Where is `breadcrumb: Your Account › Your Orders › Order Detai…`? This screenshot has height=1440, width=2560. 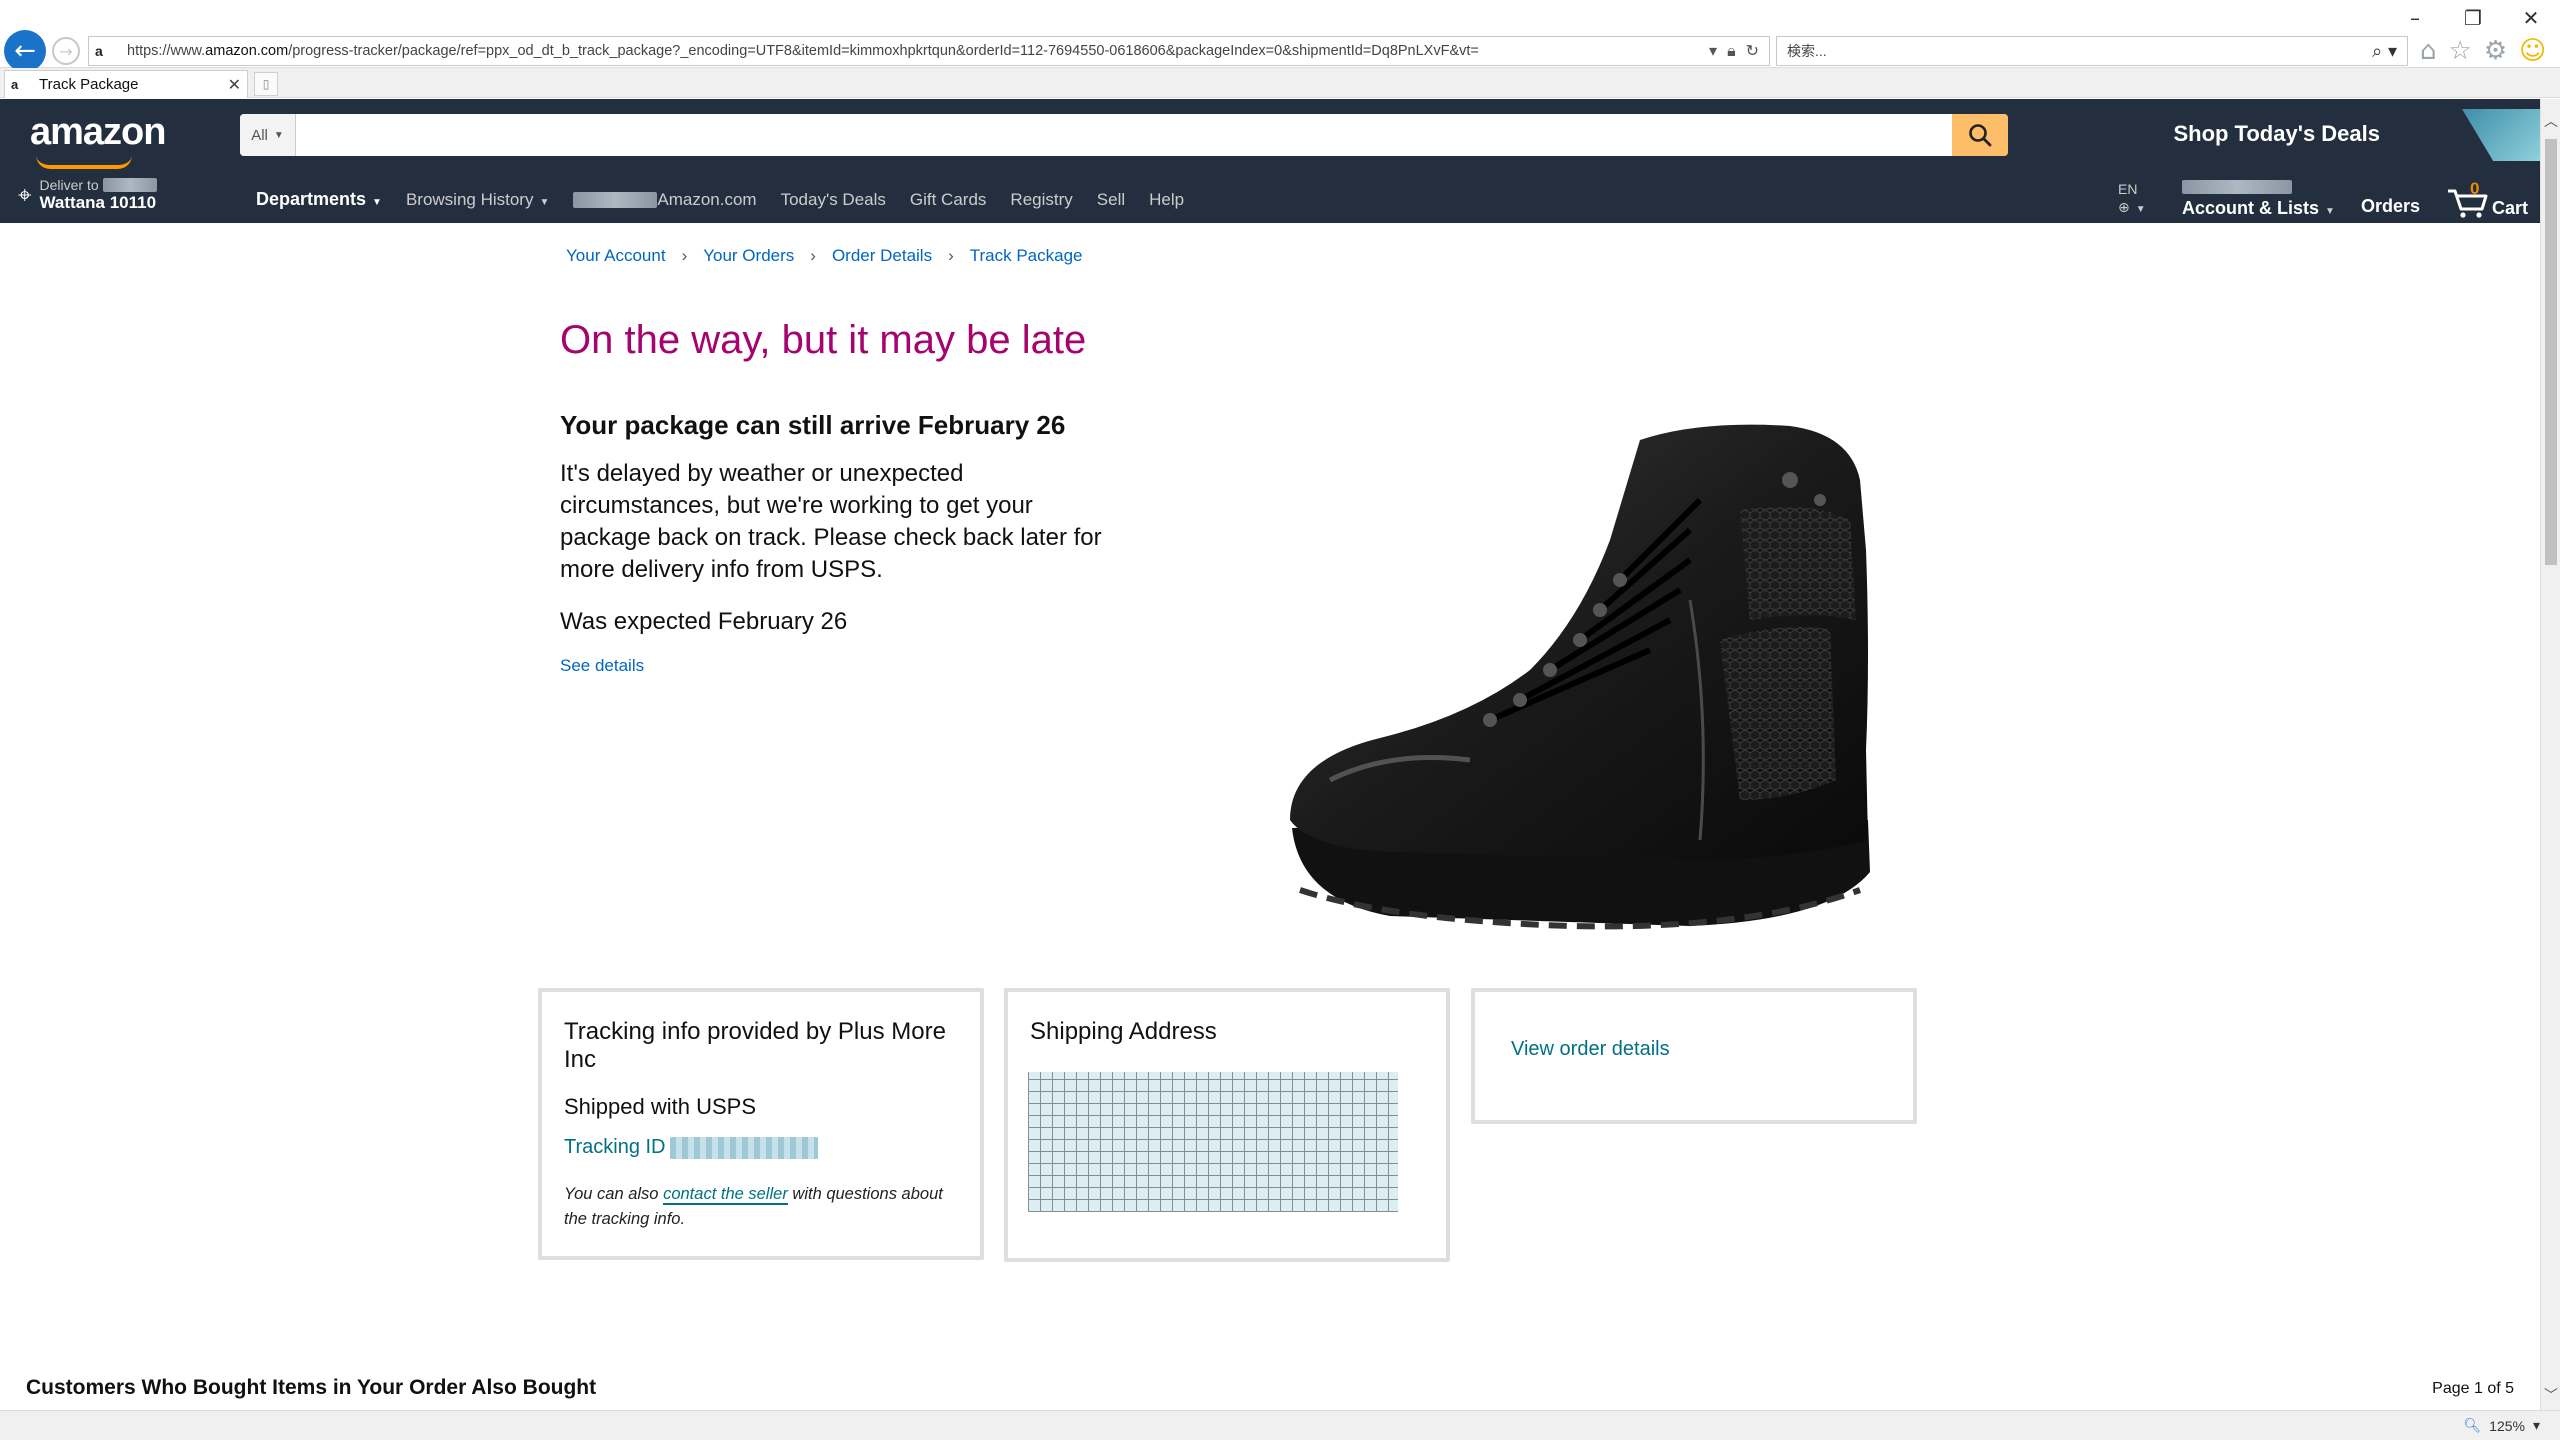 breadcrumb: Your Account › Your Orders › Order Detai… is located at coordinates (824, 256).